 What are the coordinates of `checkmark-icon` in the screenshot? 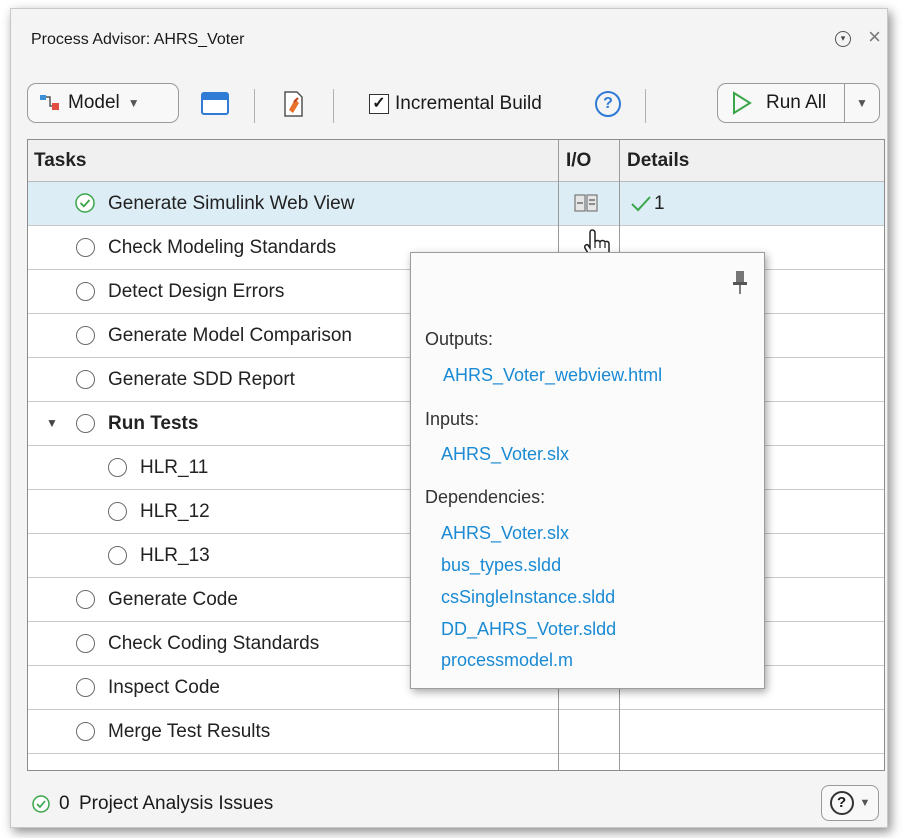 It's located at (641, 204).